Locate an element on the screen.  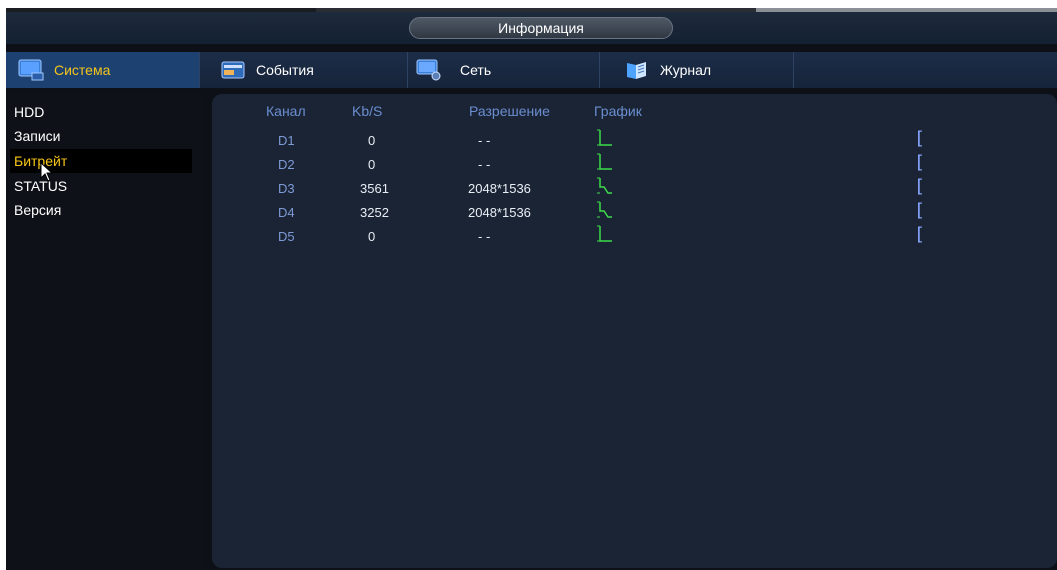
tab-events-label: События is located at coordinates (285, 70).